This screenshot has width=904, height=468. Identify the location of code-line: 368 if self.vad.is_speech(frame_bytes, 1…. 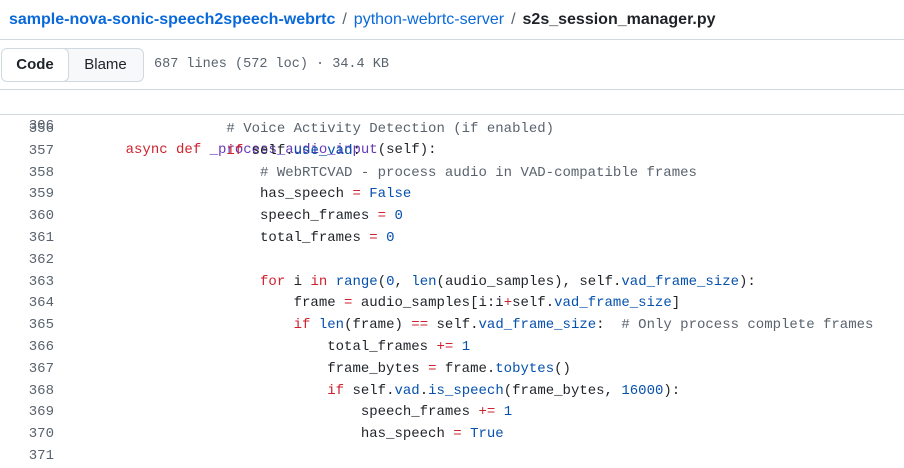
(452, 392).